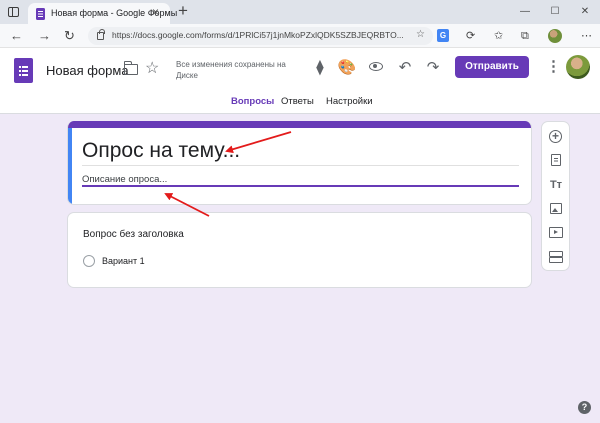  What do you see at coordinates (376, 66) in the screenshot?
I see `preview-eye-icon` at bounding box center [376, 66].